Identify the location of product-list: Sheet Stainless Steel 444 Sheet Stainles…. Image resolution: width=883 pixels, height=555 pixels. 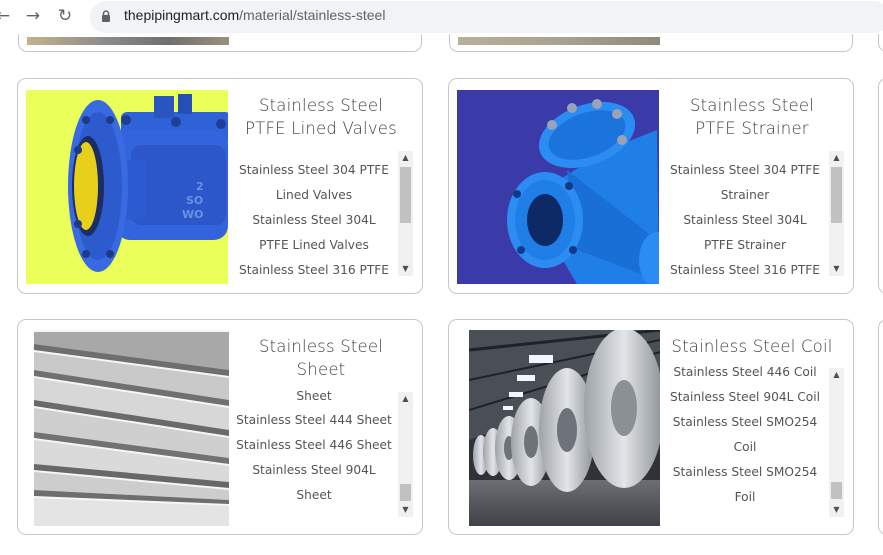
(314, 453).